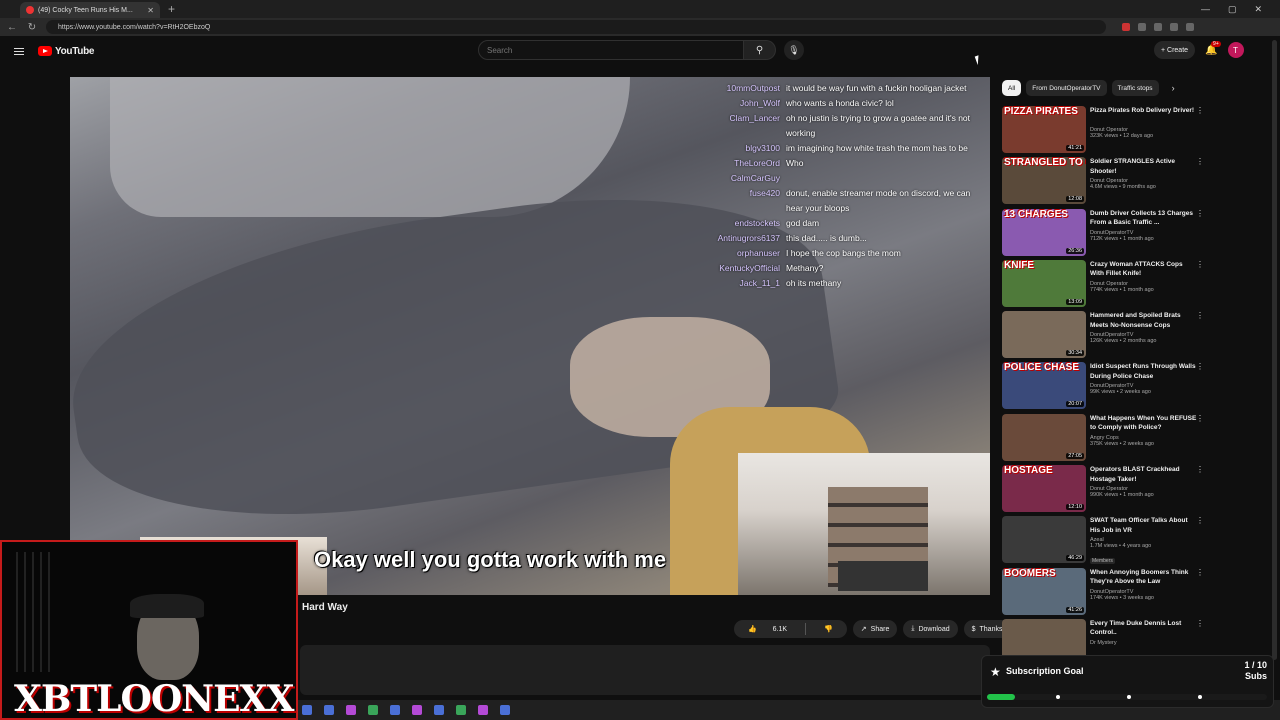  What do you see at coordinates (1175, 50) in the screenshot?
I see `create-button: + Create` at bounding box center [1175, 50].